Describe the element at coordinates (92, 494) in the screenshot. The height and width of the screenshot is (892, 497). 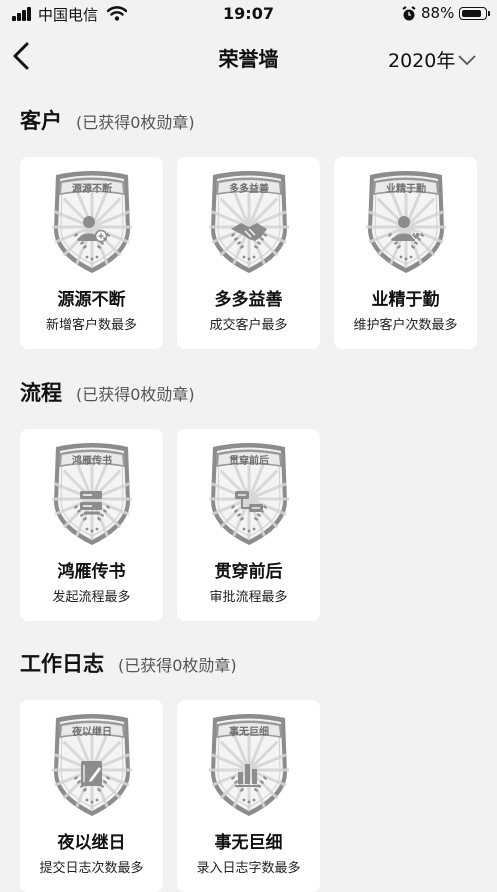
I see `flow-send-icon: 鸿雁传书` at that location.